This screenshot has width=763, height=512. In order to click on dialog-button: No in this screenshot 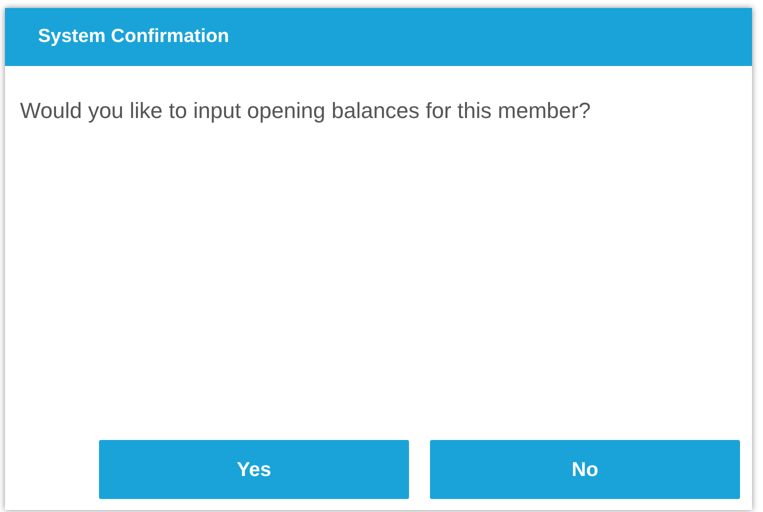, I will do `click(585, 469)`.